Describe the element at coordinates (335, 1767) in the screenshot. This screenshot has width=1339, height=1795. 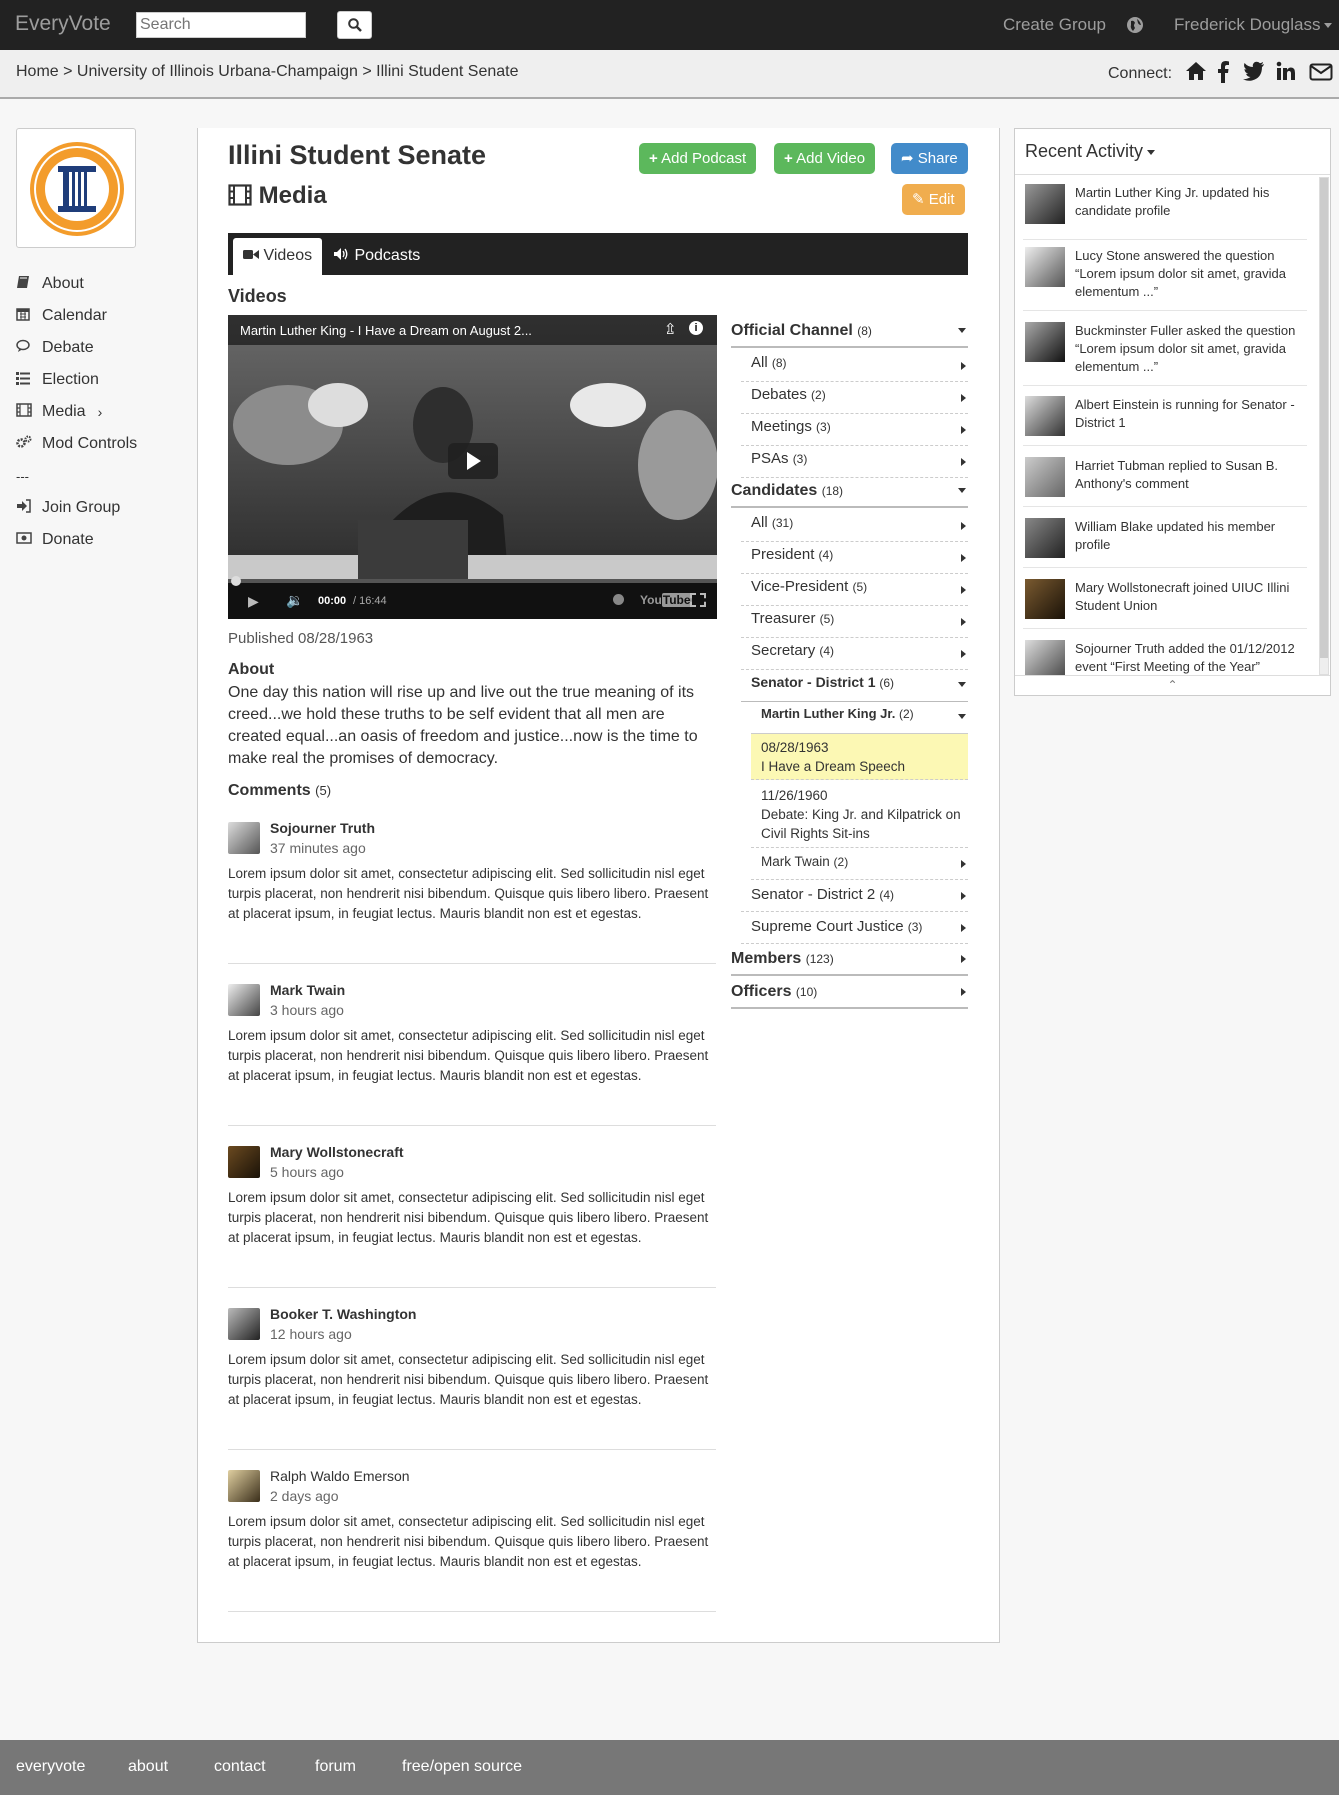
I see `footer-link-forum: forum` at that location.